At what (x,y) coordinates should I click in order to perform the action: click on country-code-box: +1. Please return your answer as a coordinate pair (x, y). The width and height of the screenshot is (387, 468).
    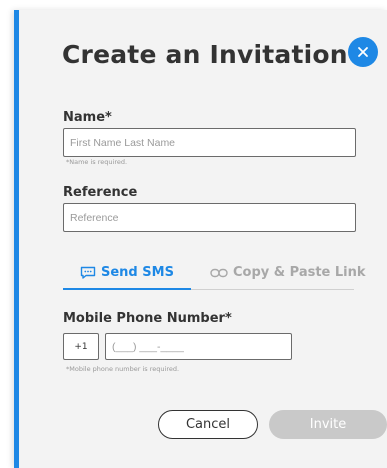
    Looking at the image, I should click on (81, 346).